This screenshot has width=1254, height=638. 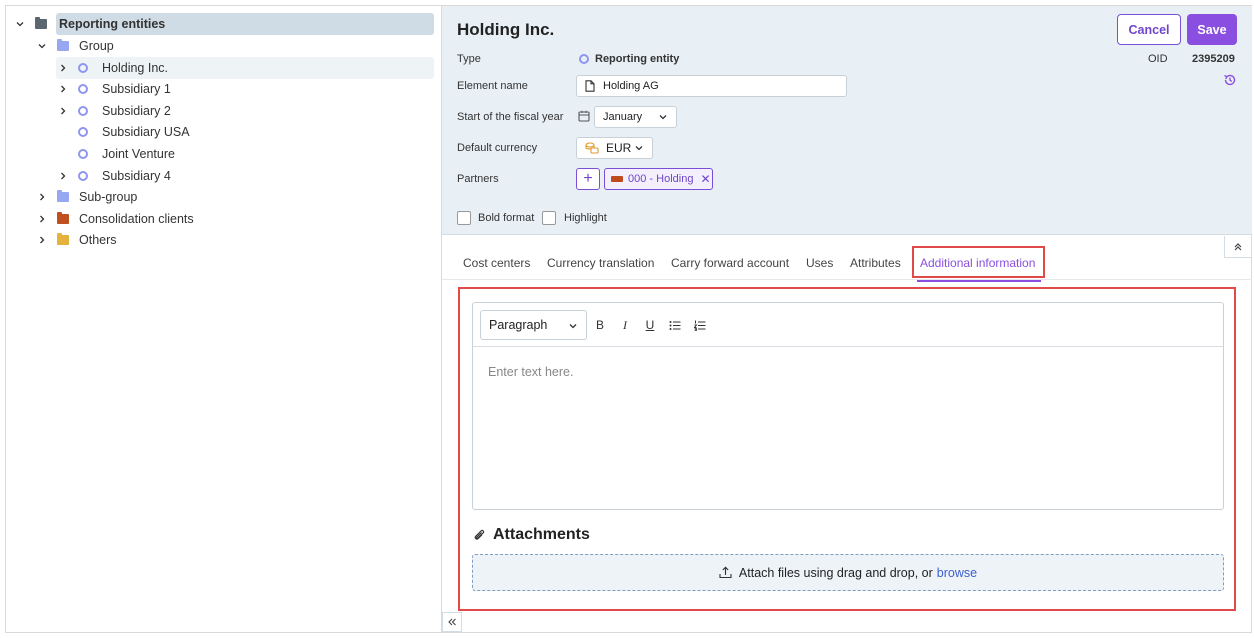 I want to click on tree-node-consolidation-clients: Consolidation clients, so click(x=114, y=219).